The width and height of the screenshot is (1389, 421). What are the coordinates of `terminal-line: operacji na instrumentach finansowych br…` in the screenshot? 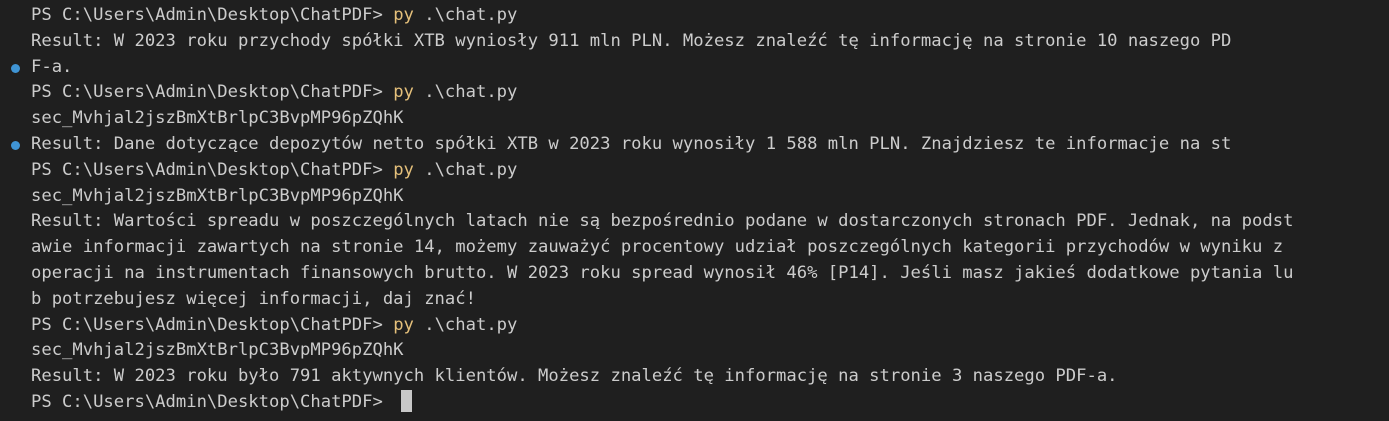 It's located at (694, 274).